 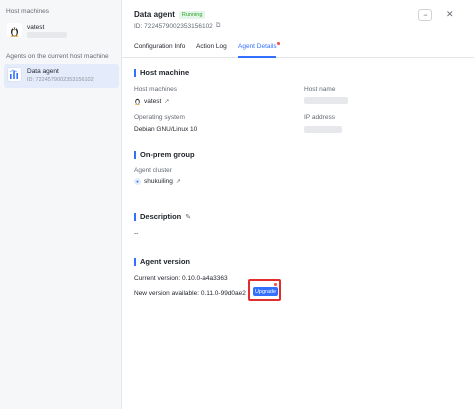 I want to click on agent-cluster-value: shukuiling, so click(x=158, y=181).